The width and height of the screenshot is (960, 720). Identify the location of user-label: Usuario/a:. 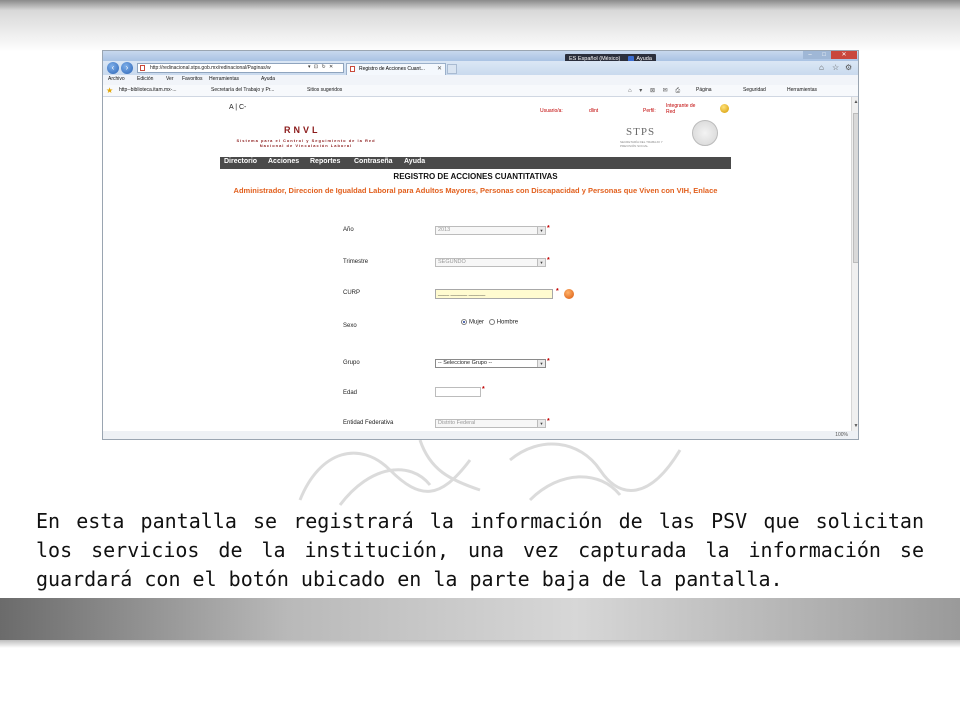
(551, 111).